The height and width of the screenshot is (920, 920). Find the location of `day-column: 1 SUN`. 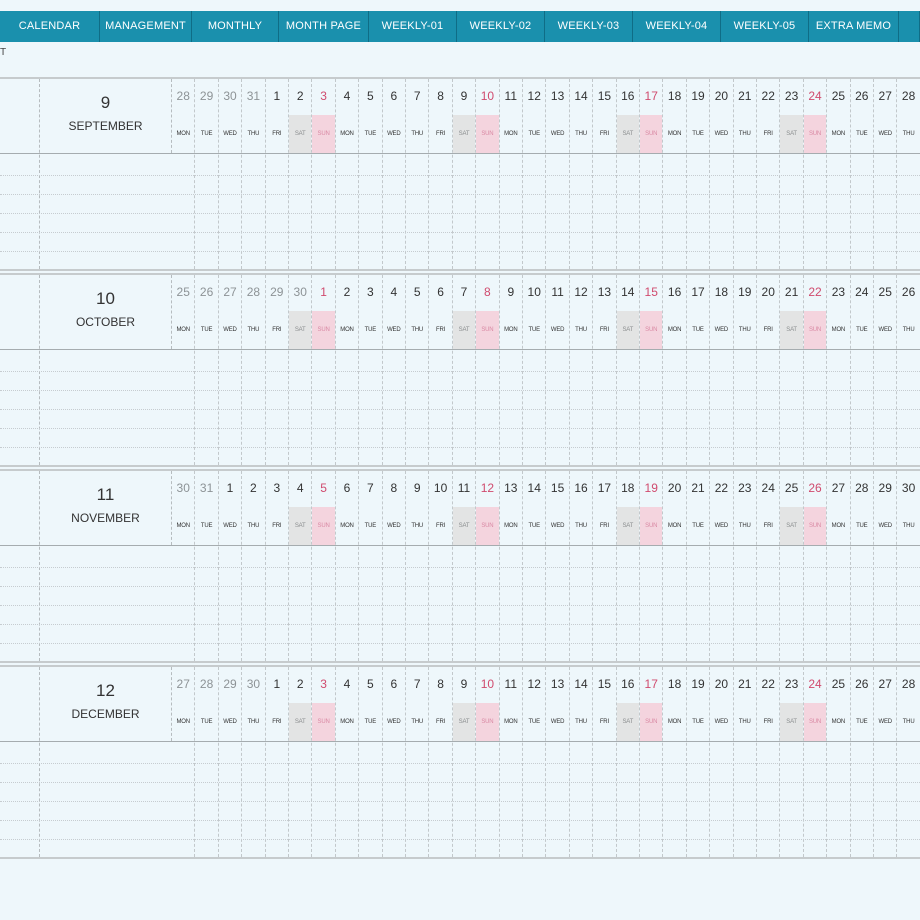

day-column: 1 SUN is located at coordinates (324, 370).